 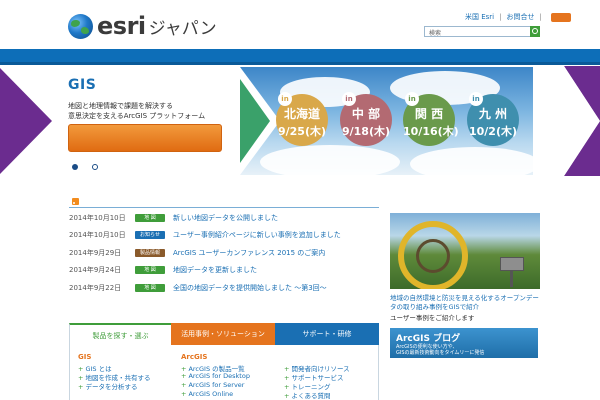 I want to click on event-date: 10/16(木), so click(x=431, y=131).